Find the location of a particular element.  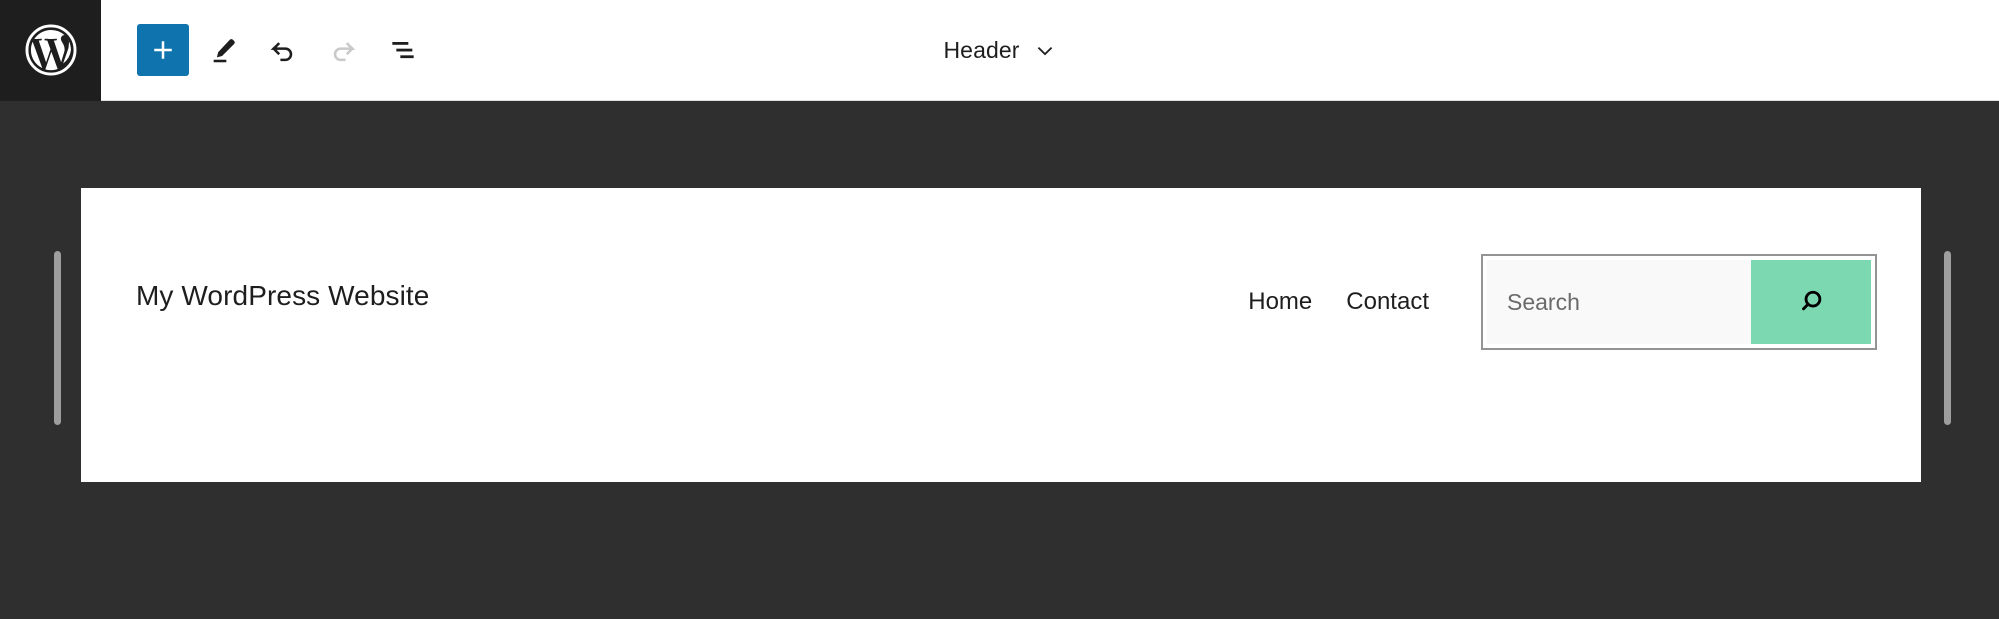

add-block-button is located at coordinates (163, 50).